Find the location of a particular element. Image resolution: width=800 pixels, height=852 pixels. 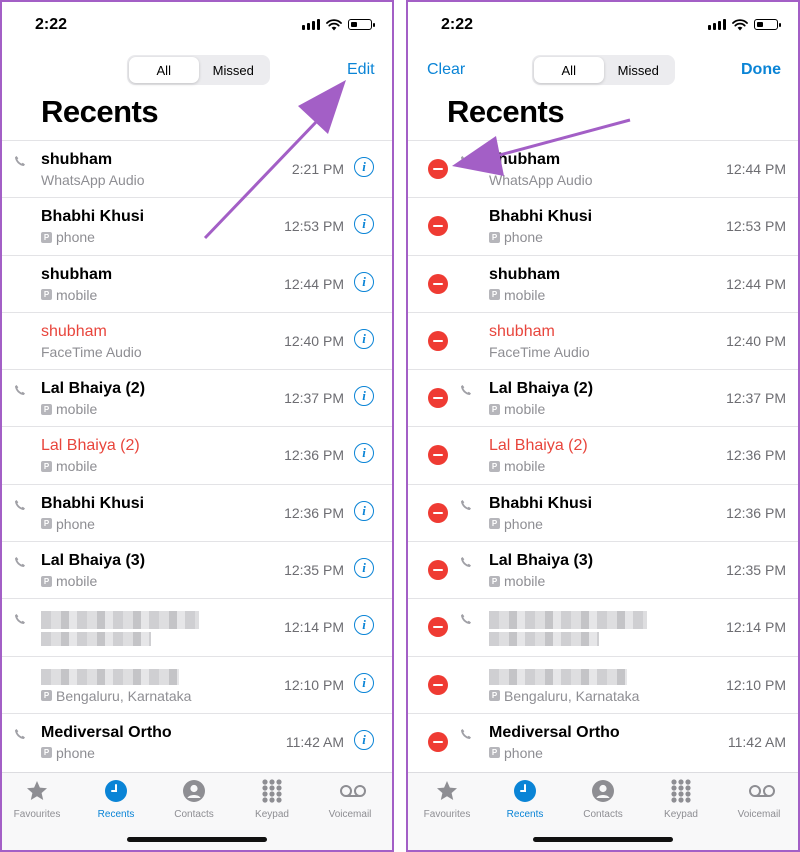

call-row: shubham Pmobile 12:44 PM is located at coordinates (603, 283).